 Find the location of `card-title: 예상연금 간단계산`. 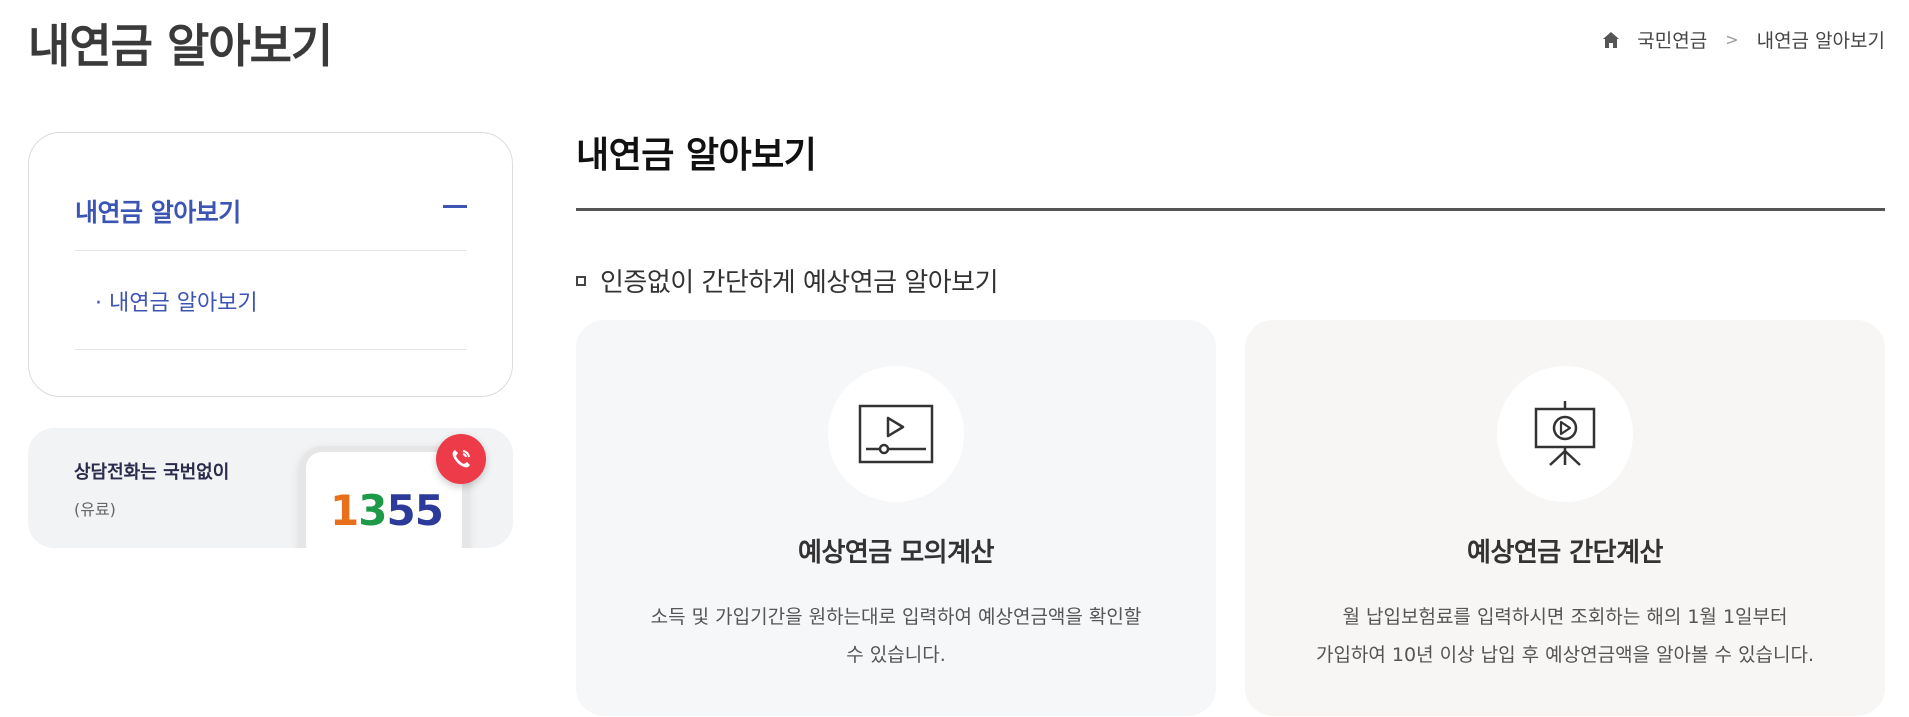

card-title: 예상연금 간단계산 is located at coordinates (1565, 553).